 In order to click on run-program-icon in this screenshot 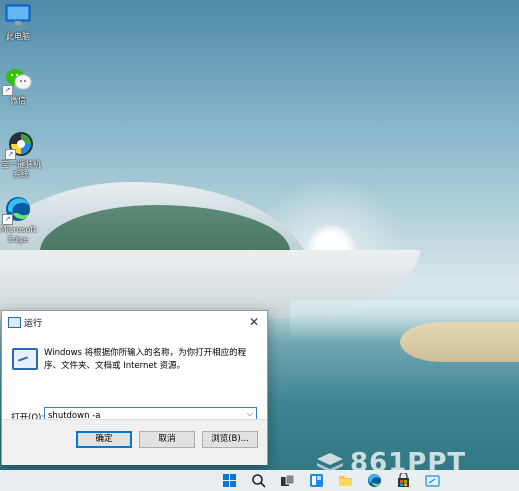, I will do `click(25, 359)`.